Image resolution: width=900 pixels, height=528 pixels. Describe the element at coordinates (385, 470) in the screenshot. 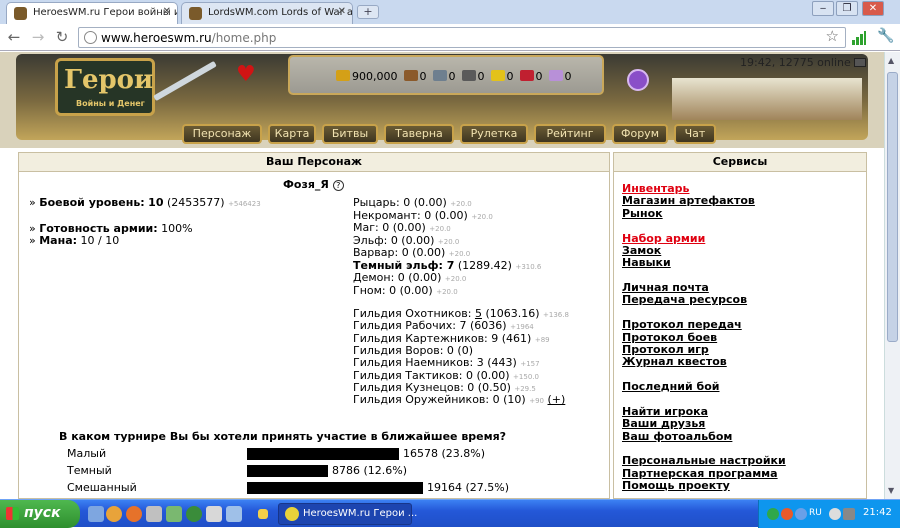

I see `poll-percent: (12.6%)` at that location.